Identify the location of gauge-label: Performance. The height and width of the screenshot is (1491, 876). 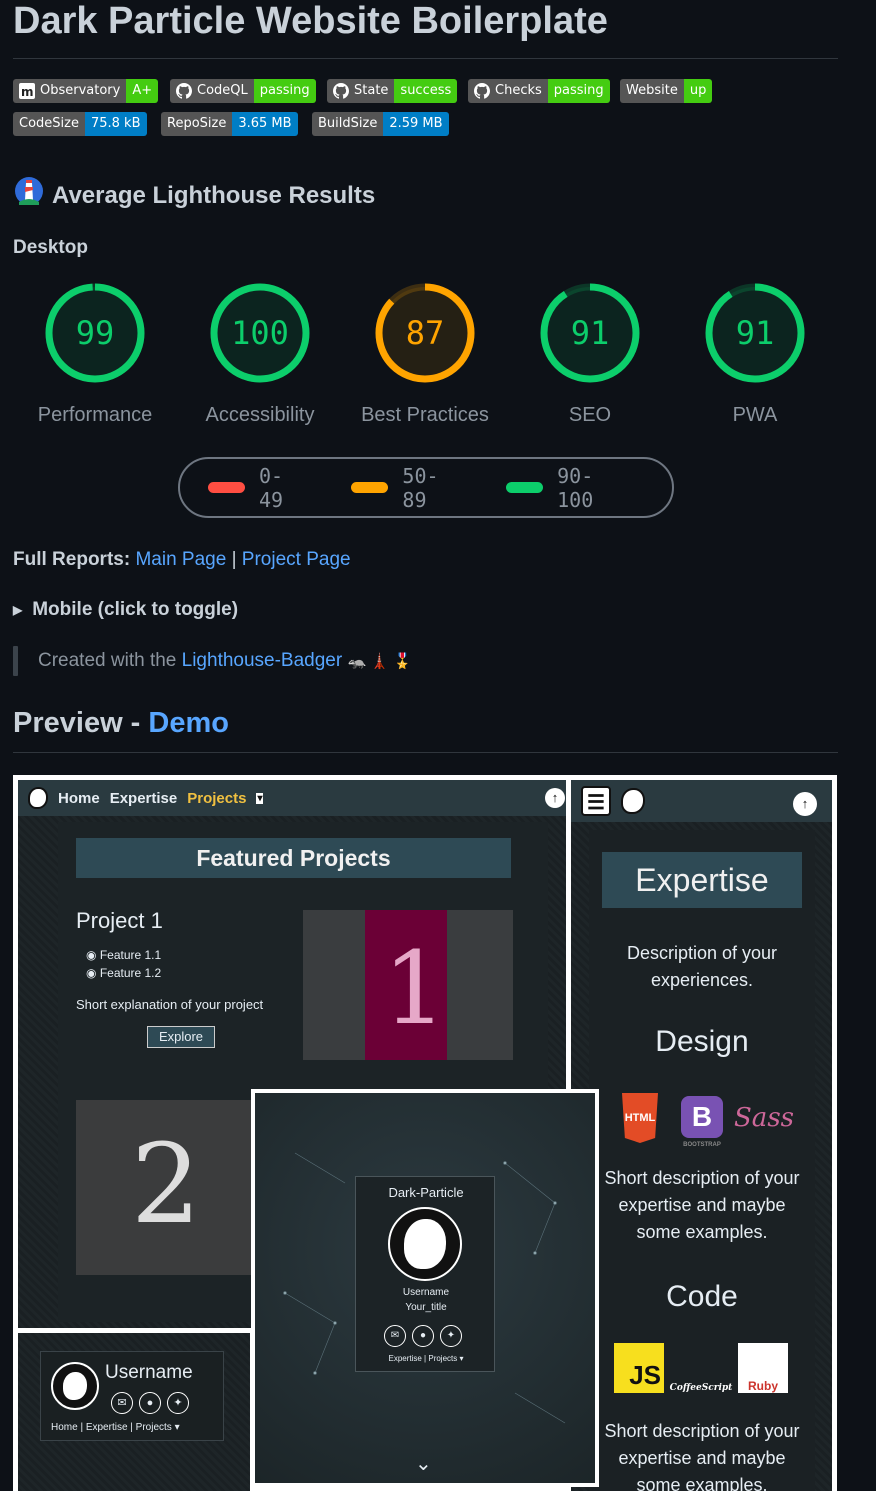
(95, 415).